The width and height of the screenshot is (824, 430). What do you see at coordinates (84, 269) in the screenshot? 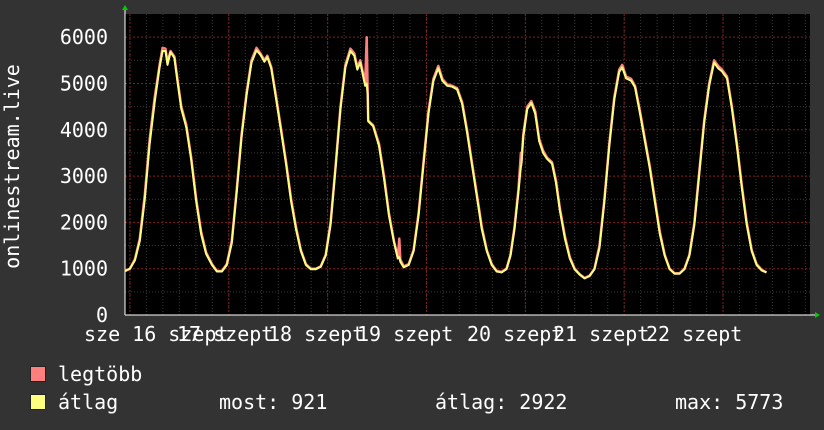
I see `y-tick-label: 1000` at bounding box center [84, 269].